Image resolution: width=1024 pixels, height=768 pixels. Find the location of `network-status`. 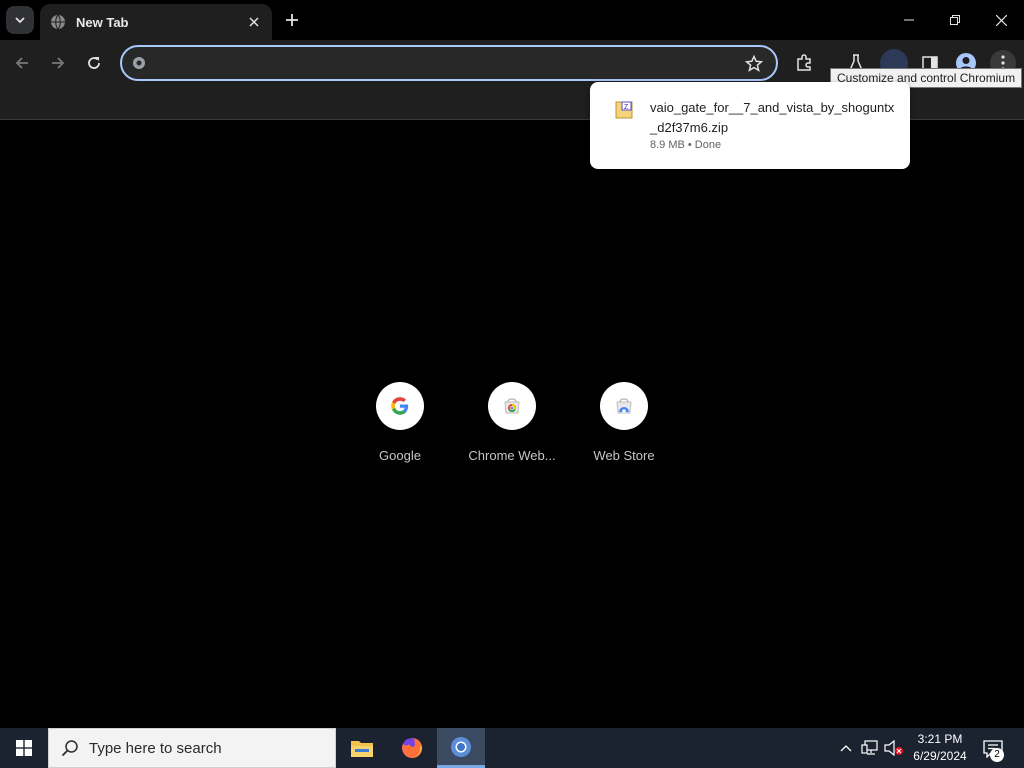

network-status is located at coordinates (870, 748).